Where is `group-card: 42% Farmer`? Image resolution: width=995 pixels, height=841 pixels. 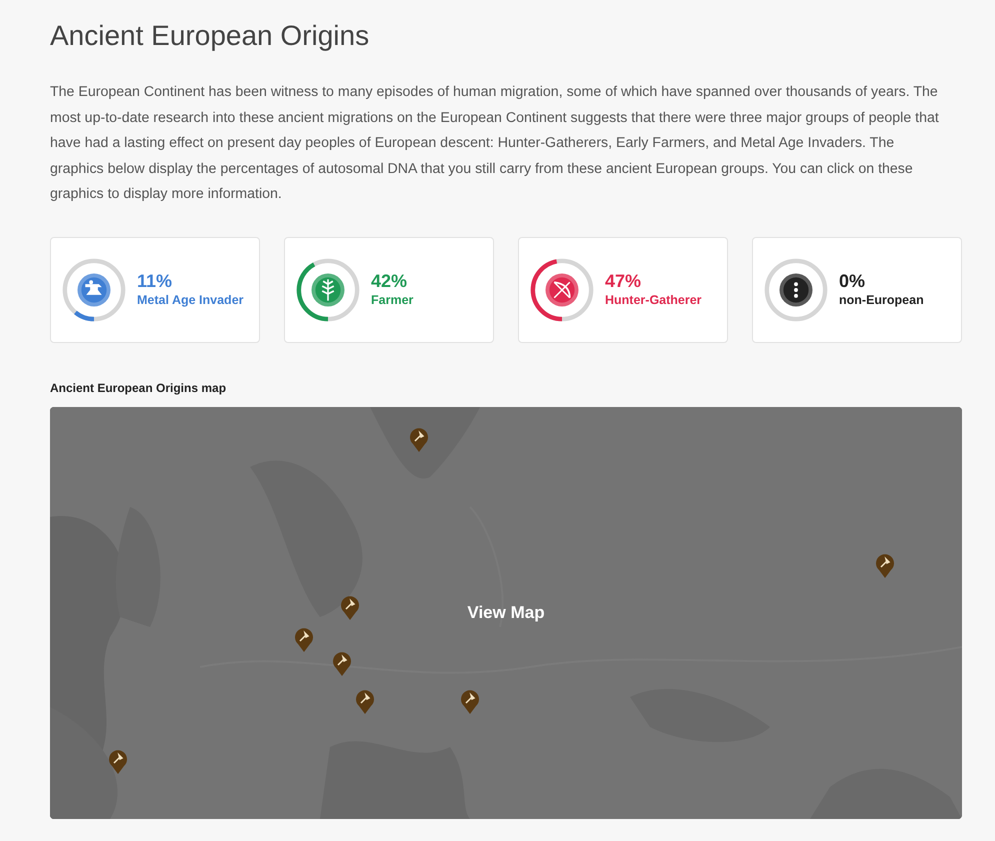 group-card: 42% Farmer is located at coordinates (389, 289).